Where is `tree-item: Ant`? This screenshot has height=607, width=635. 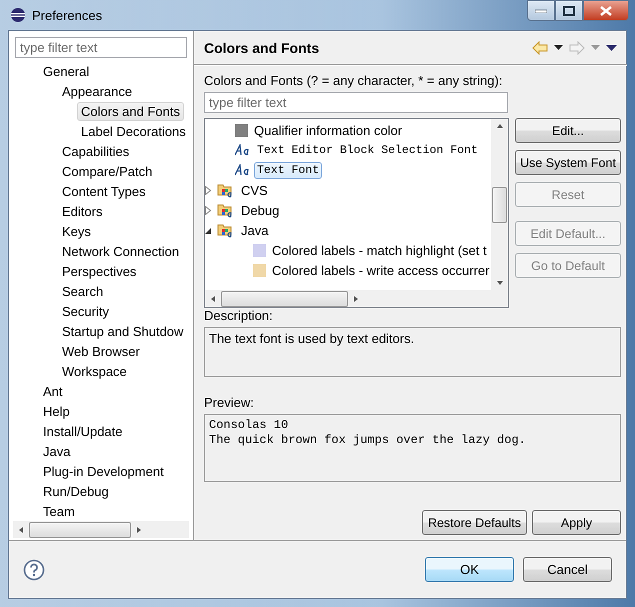
tree-item: Ant is located at coordinates (53, 391).